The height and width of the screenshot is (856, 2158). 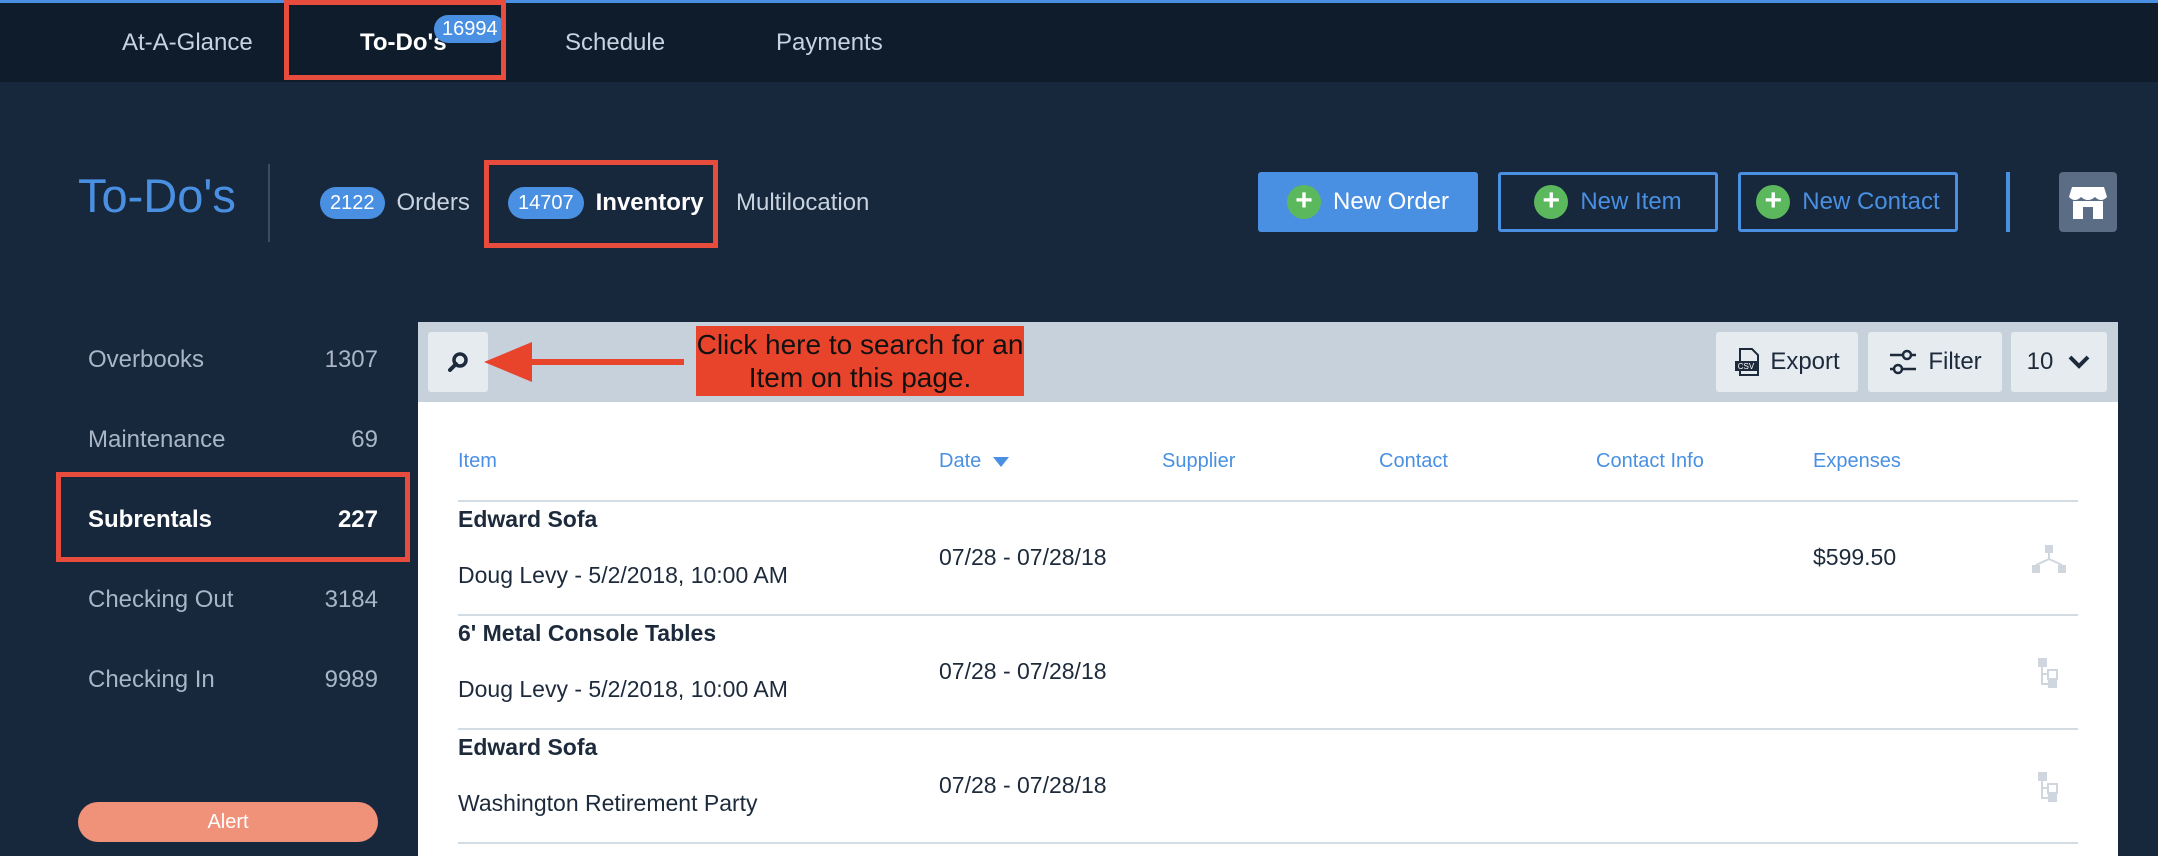 I want to click on title-divider, so click(x=269, y=203).